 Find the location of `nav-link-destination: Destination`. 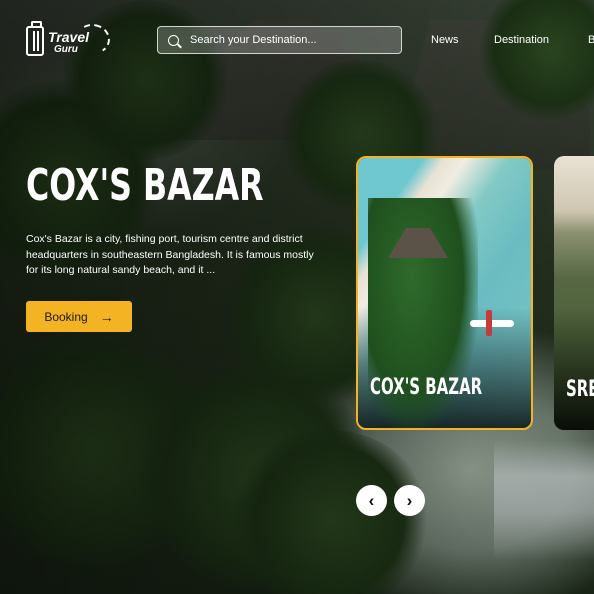

nav-link-destination: Destination is located at coordinates (521, 40).